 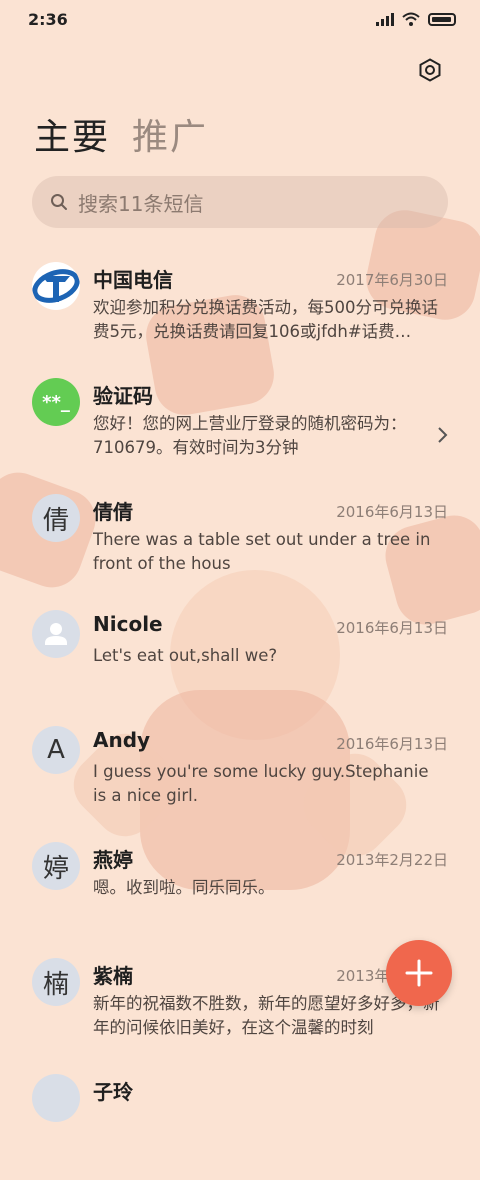 What do you see at coordinates (56, 982) in the screenshot?
I see `contact-avatar: 楠` at bounding box center [56, 982].